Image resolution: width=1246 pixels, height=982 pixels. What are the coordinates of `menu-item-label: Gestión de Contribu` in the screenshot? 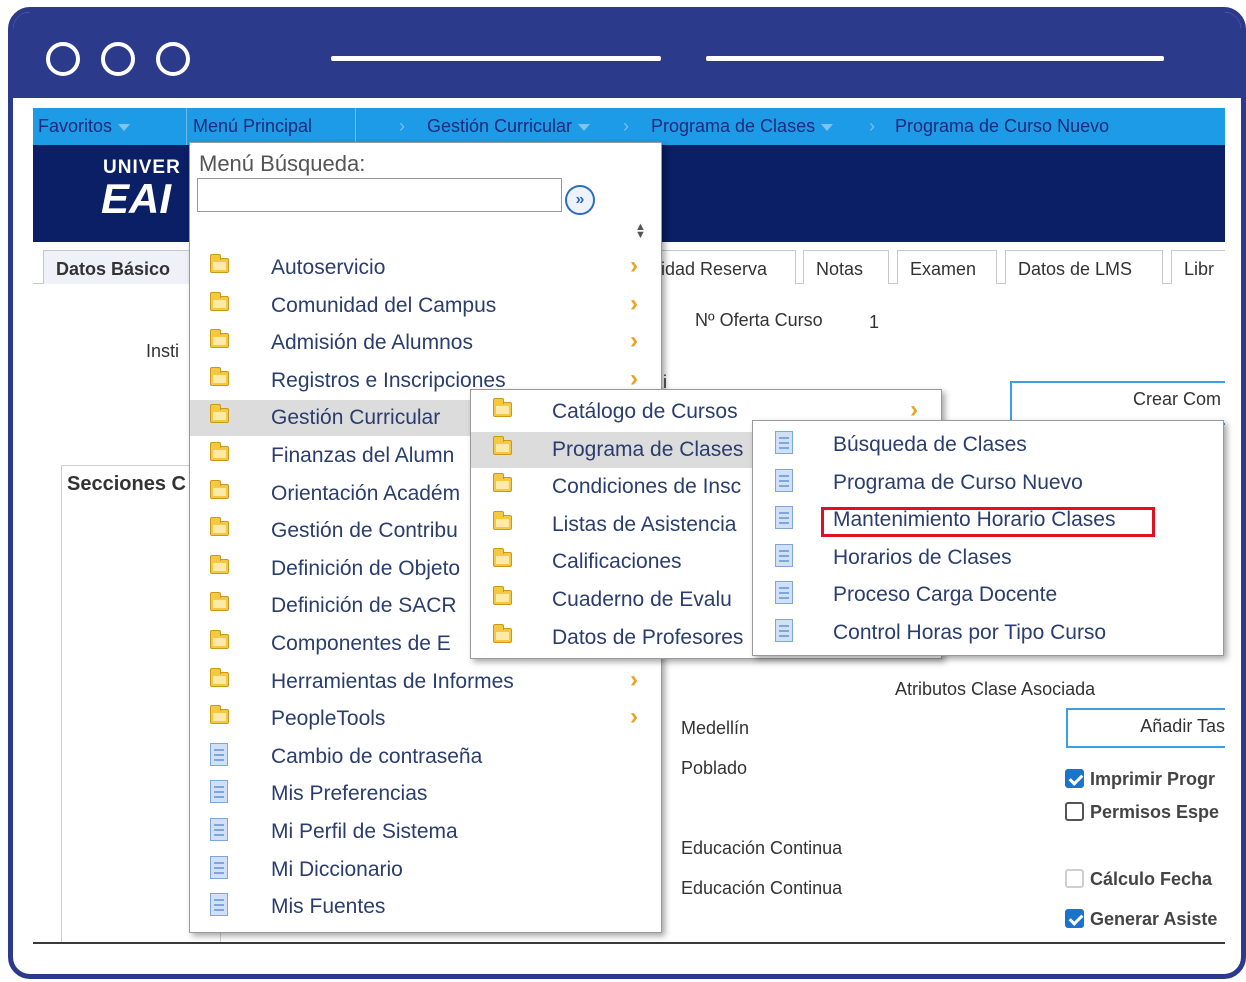 It's located at (364, 531).